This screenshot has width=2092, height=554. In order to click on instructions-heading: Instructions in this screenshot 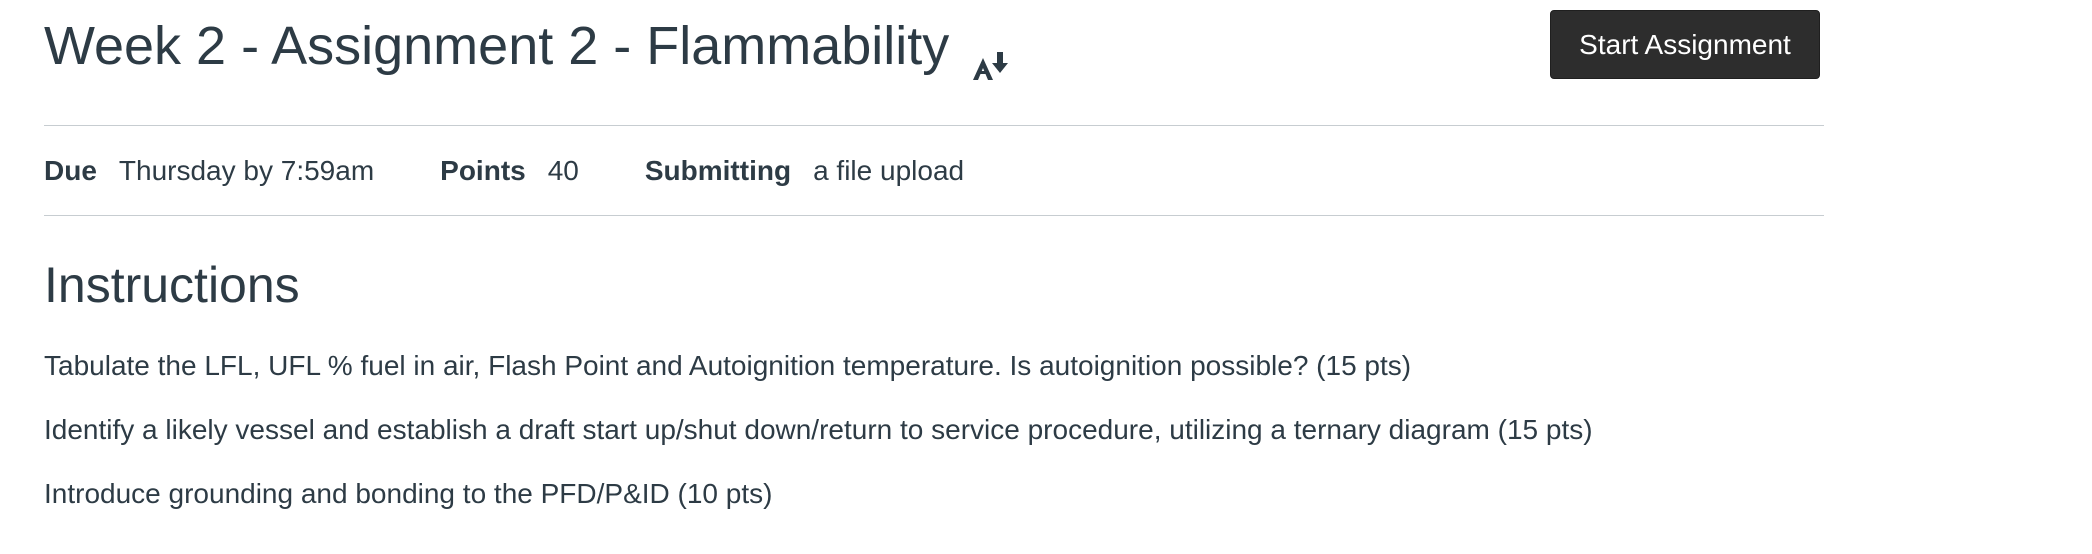, I will do `click(172, 285)`.